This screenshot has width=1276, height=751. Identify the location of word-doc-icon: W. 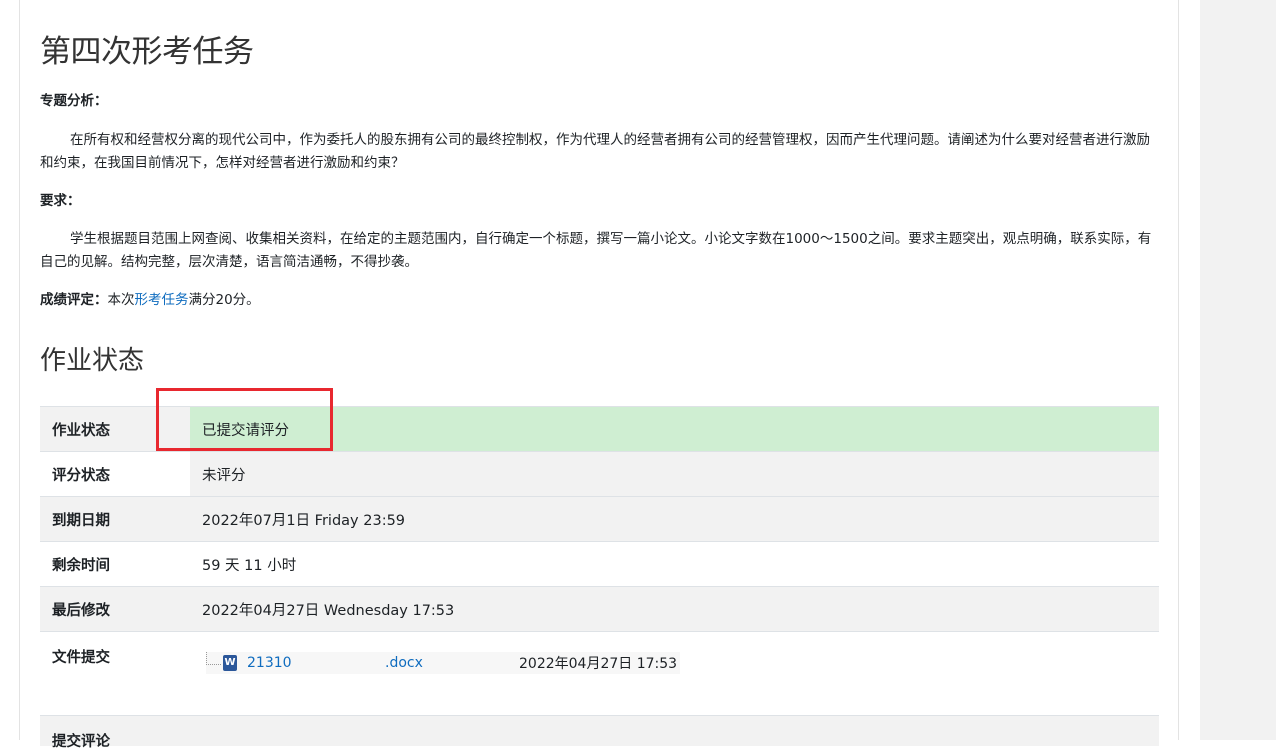
(230, 663).